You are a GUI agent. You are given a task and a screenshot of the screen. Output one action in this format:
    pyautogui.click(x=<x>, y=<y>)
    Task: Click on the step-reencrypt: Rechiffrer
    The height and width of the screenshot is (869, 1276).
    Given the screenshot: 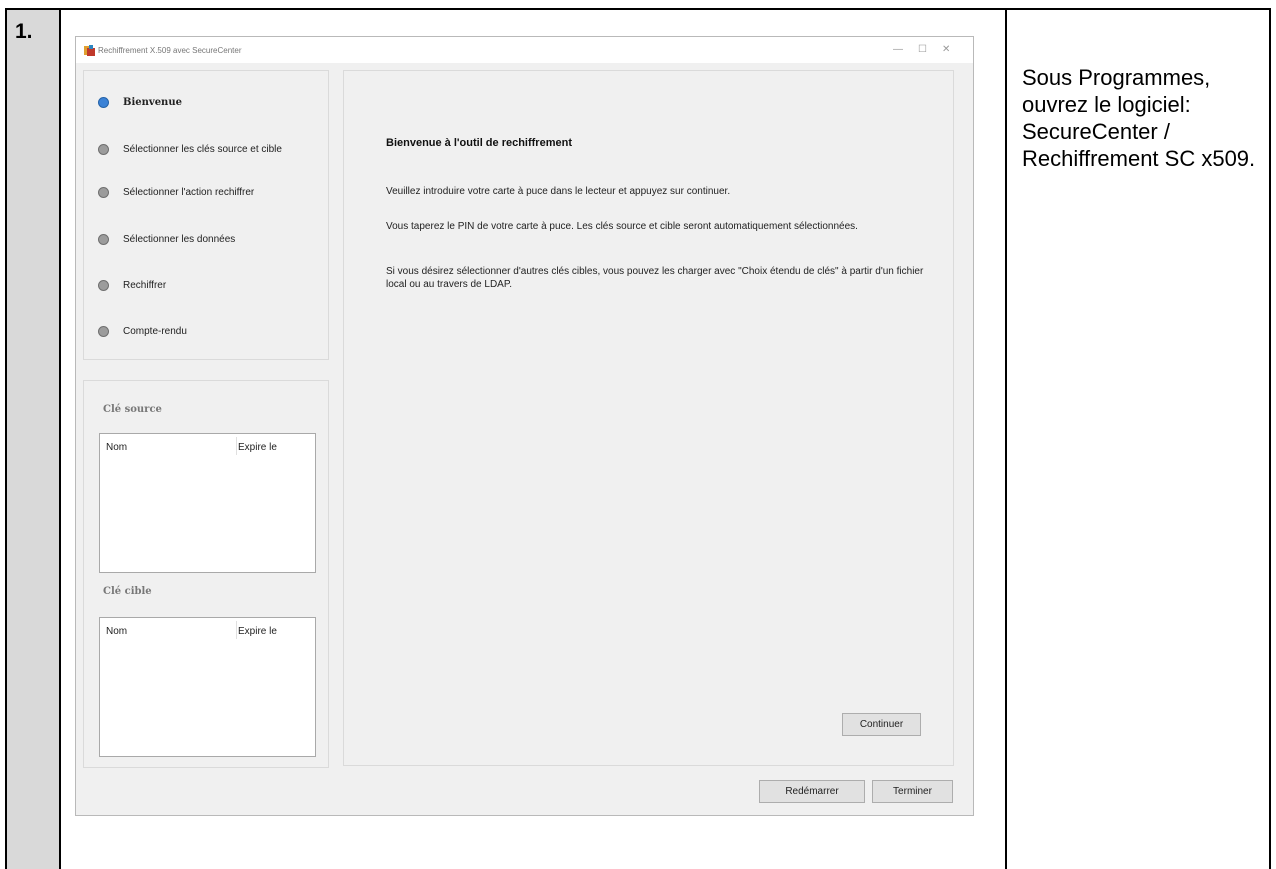 What is the action you would take?
    pyautogui.click(x=132, y=285)
    